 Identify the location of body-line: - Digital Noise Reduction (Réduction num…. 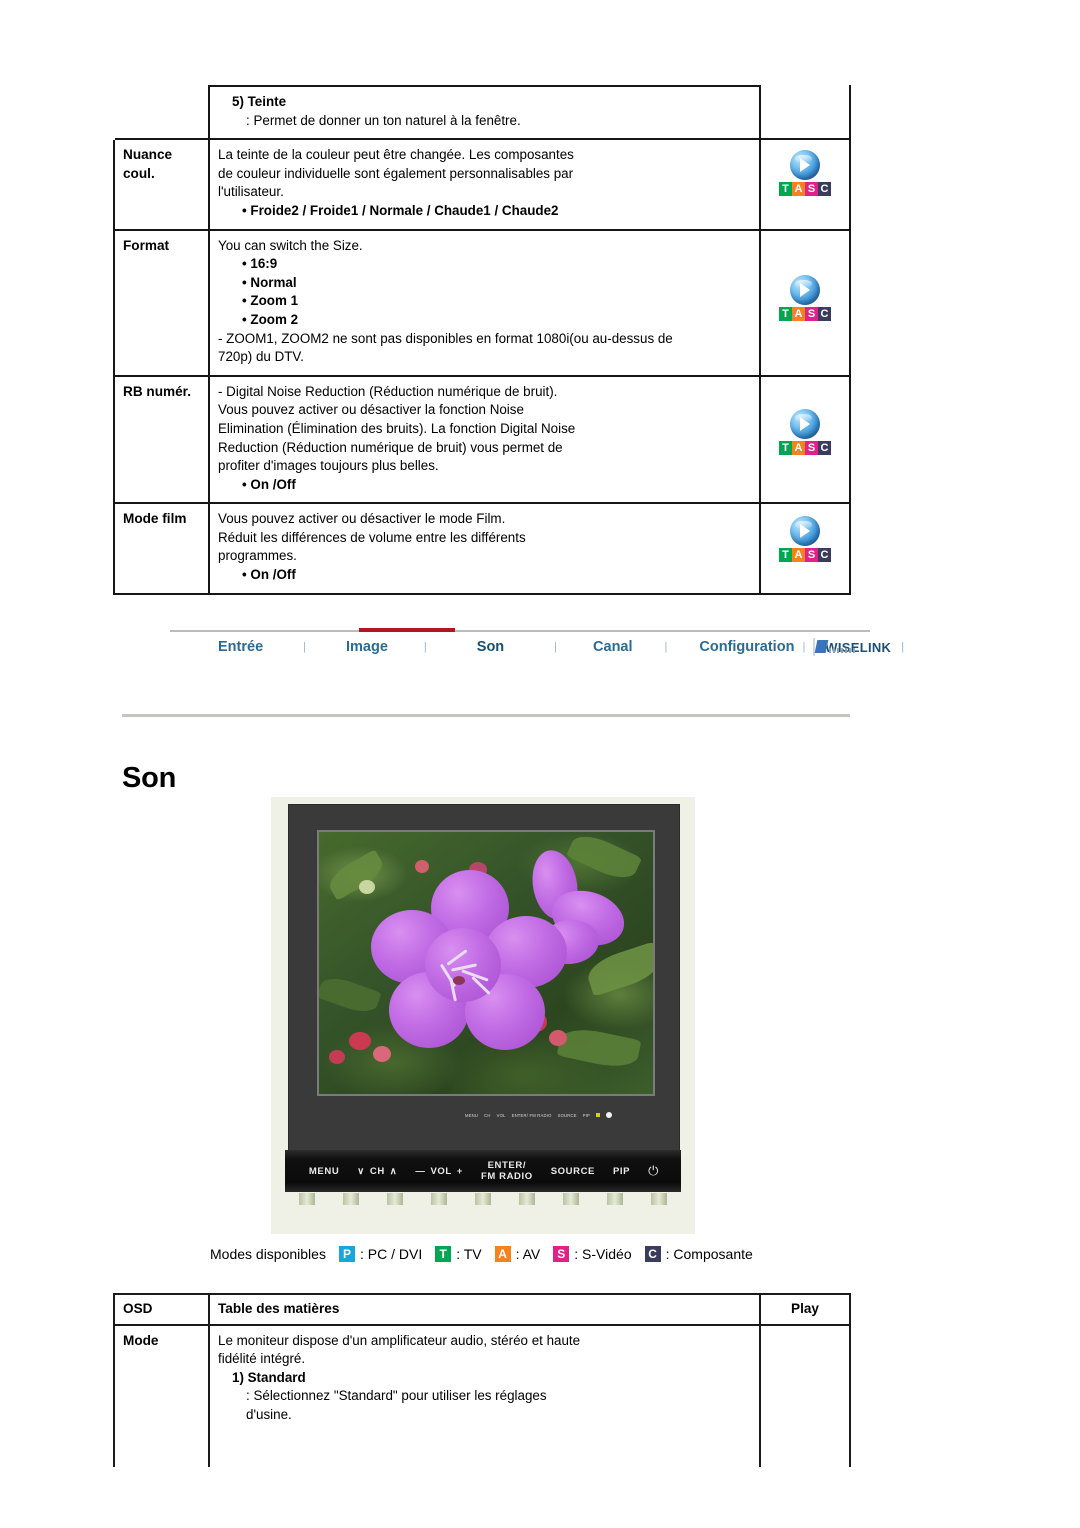
(388, 391).